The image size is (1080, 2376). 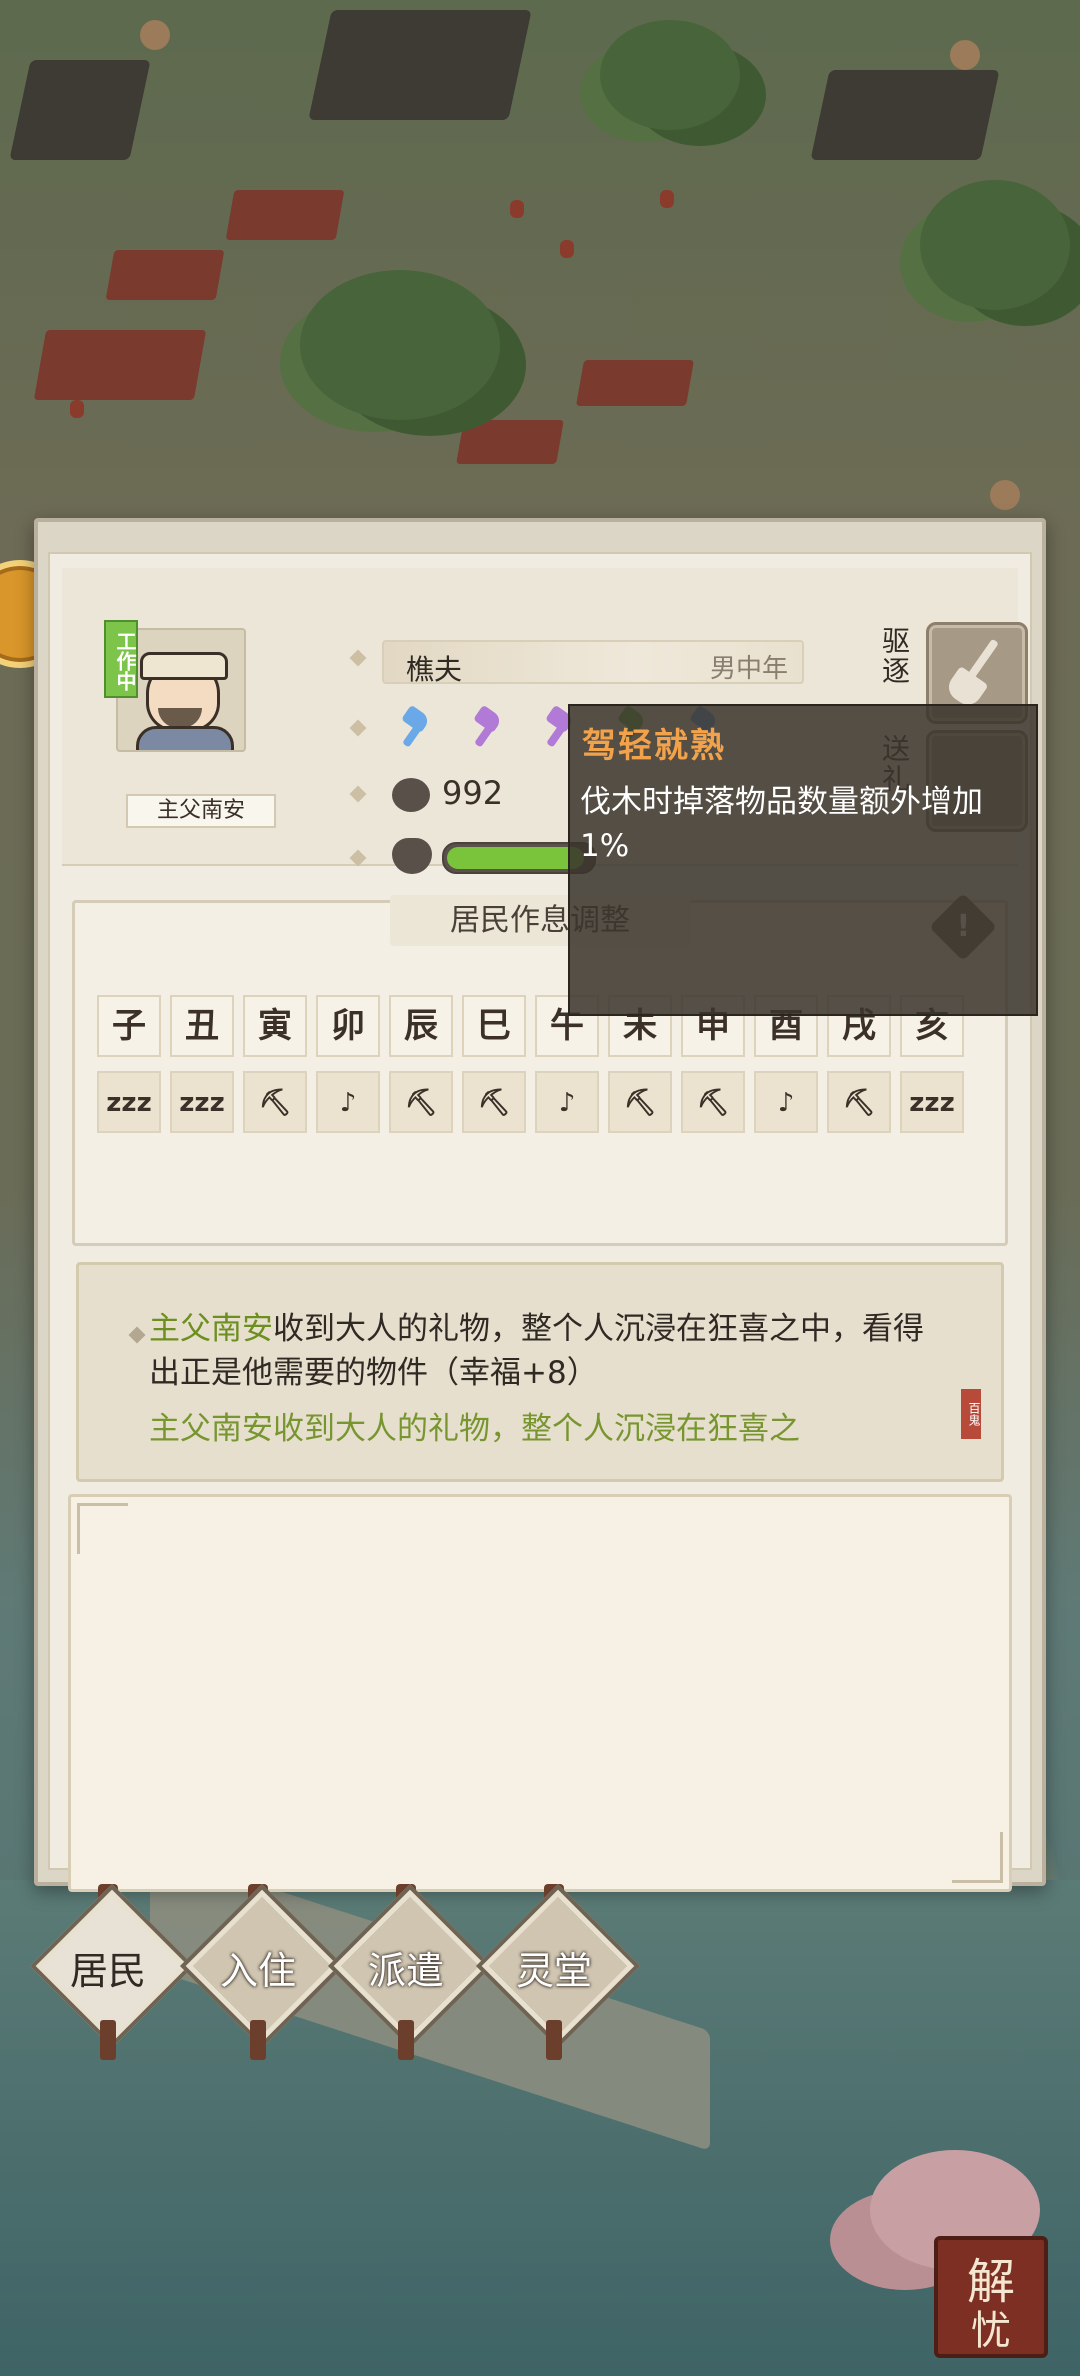 I want to click on jieyou-button: 解 忧, so click(x=991, y=2297).